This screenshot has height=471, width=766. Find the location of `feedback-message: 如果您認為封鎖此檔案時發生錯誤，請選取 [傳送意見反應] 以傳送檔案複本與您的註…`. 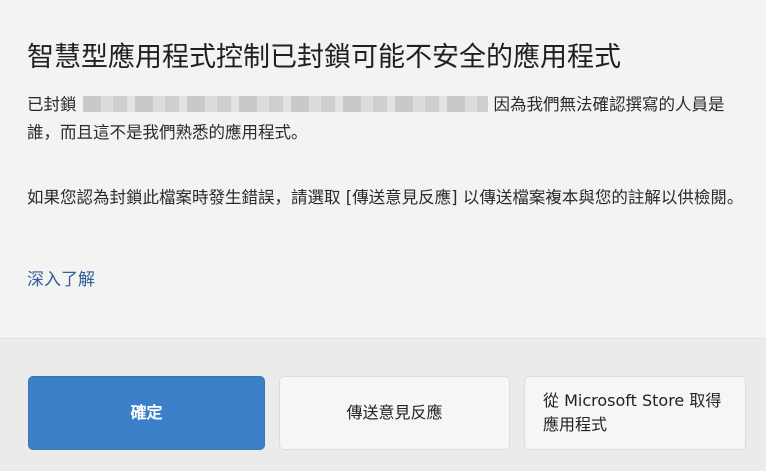

feedback-message: 如果您認為封鎖此檔案時發生錯誤，請選取 [傳送意見反應] 以傳送檔案複本與您的註… is located at coordinates (385, 197).